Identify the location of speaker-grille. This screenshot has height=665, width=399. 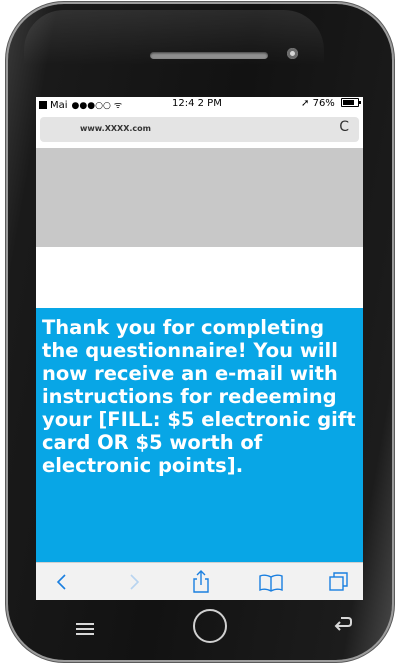
(209, 55).